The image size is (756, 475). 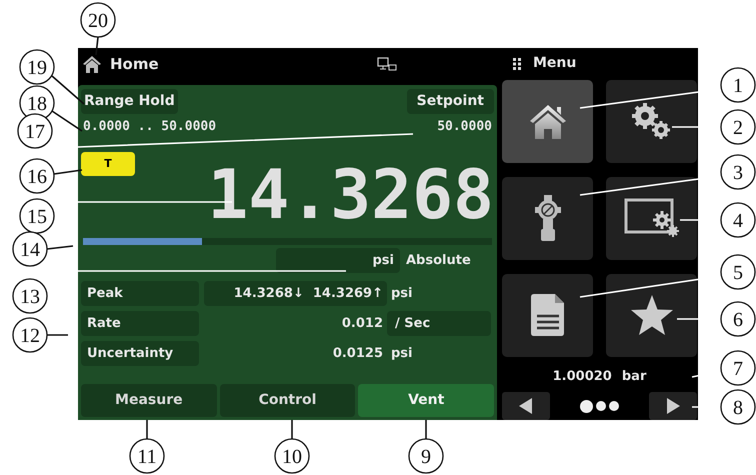 What do you see at coordinates (362, 323) in the screenshot?
I see `row-value: 0.012` at bounding box center [362, 323].